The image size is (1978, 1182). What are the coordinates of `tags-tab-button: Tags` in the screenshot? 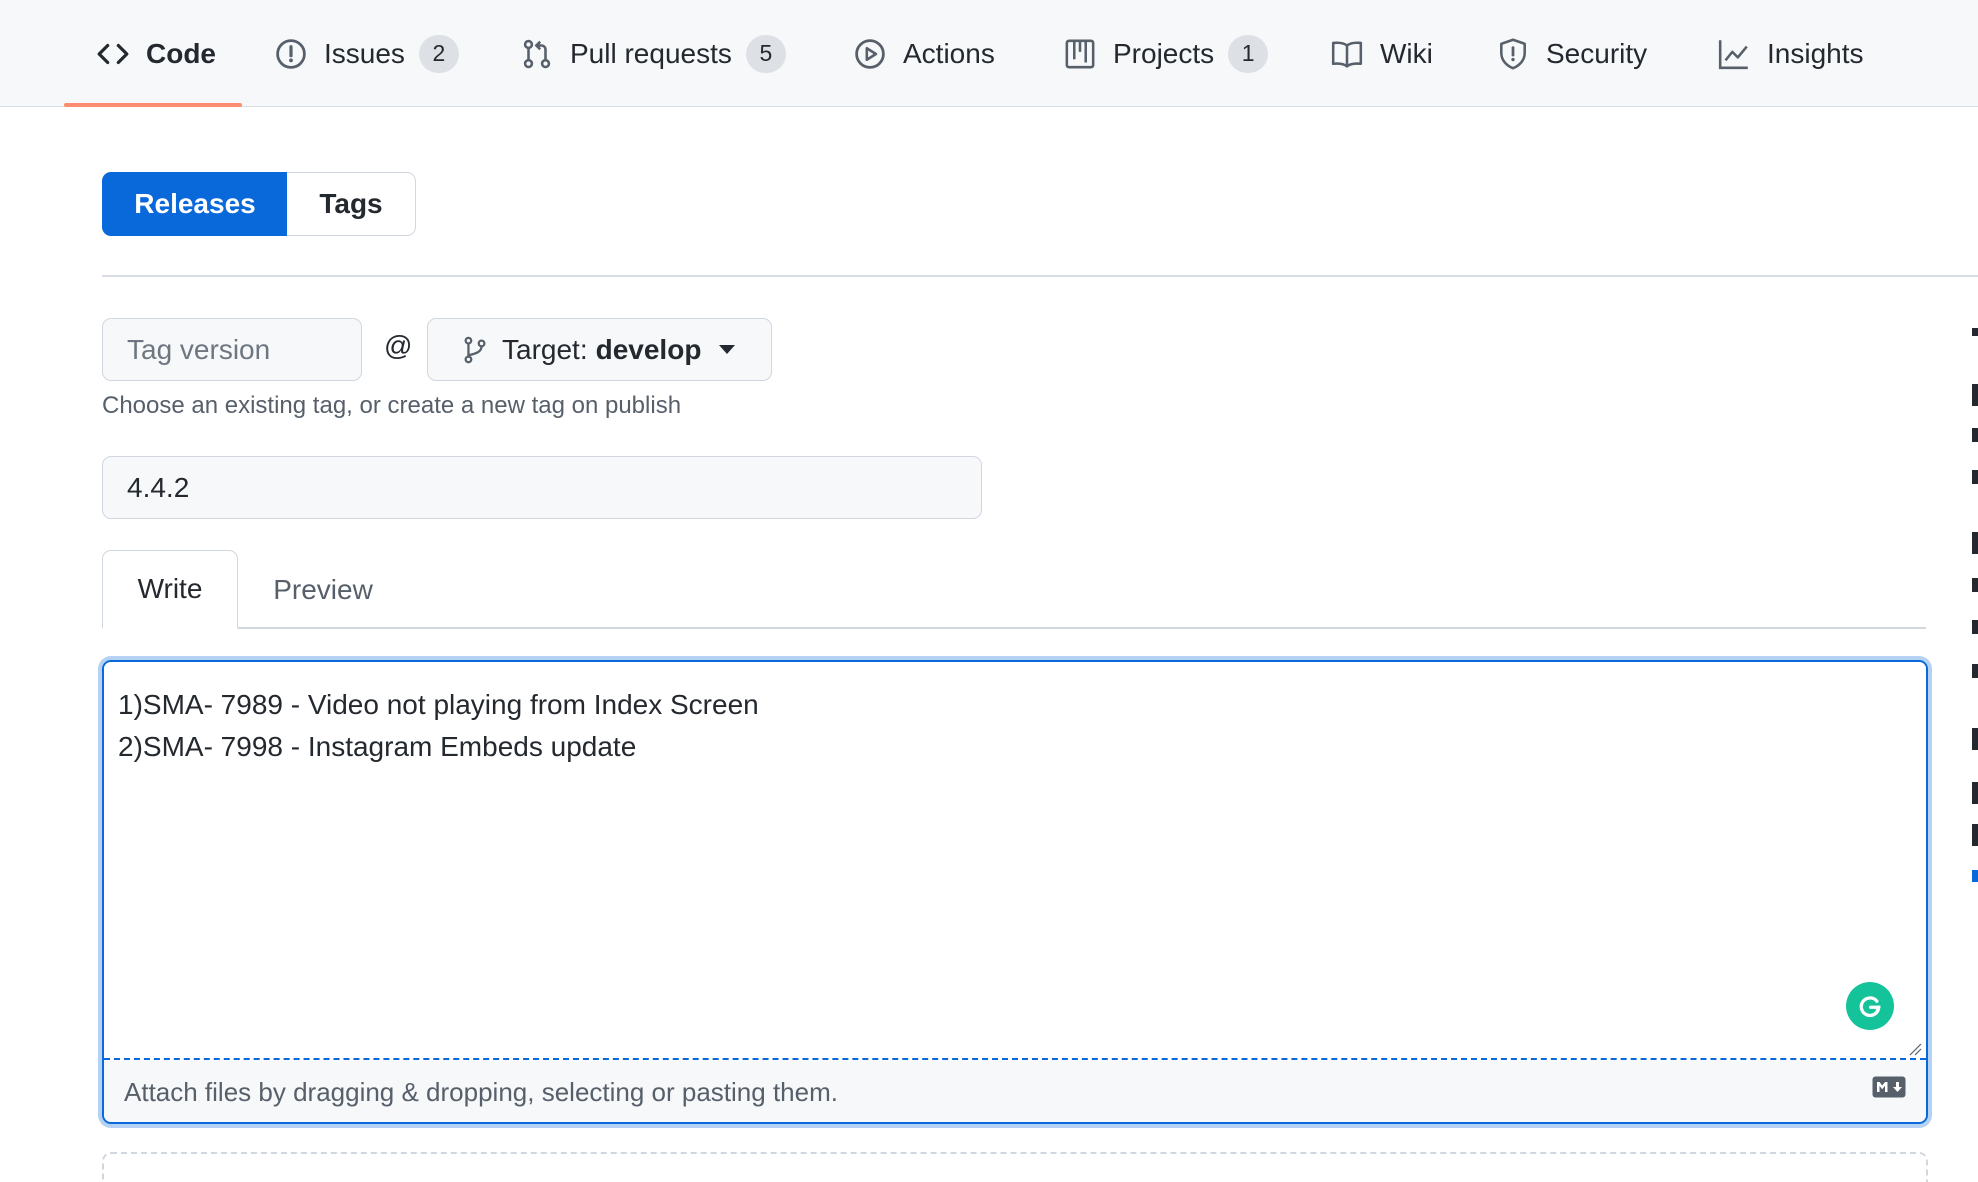 It's located at (351, 204).